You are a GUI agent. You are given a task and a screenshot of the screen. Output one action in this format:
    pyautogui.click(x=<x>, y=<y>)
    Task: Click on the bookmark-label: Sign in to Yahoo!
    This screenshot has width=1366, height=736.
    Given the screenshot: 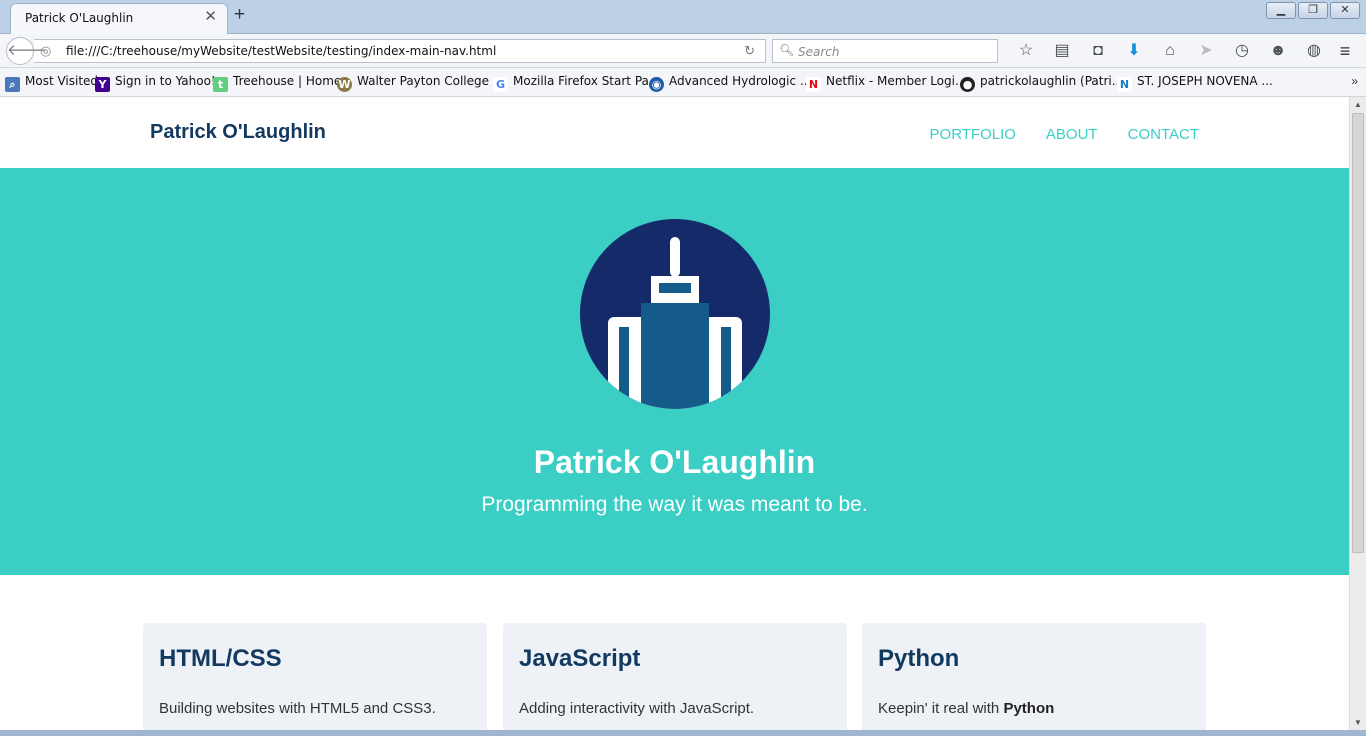 What is the action you would take?
    pyautogui.click(x=165, y=81)
    